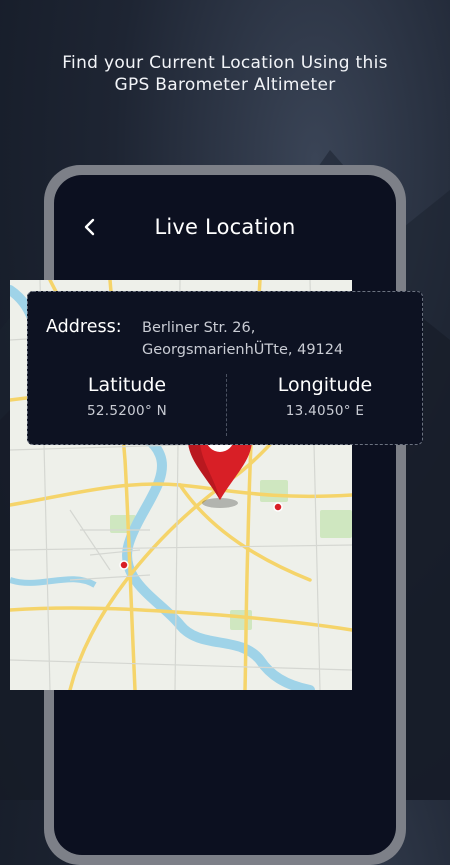 This screenshot has height=865, width=450. What do you see at coordinates (243, 350) in the screenshot?
I see `address-line-2: GeorgsmarienhÜTte, 49124` at bounding box center [243, 350].